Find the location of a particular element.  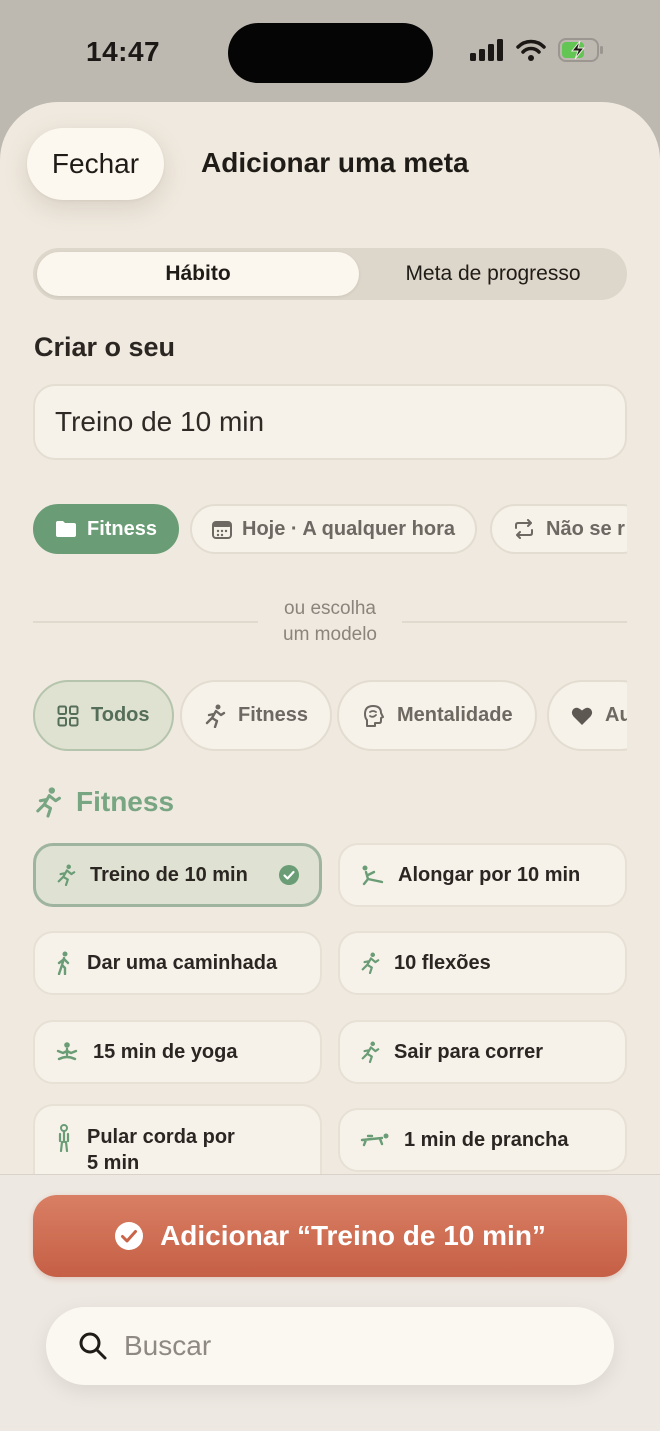

template-label: Sair para correr is located at coordinates (468, 1052).